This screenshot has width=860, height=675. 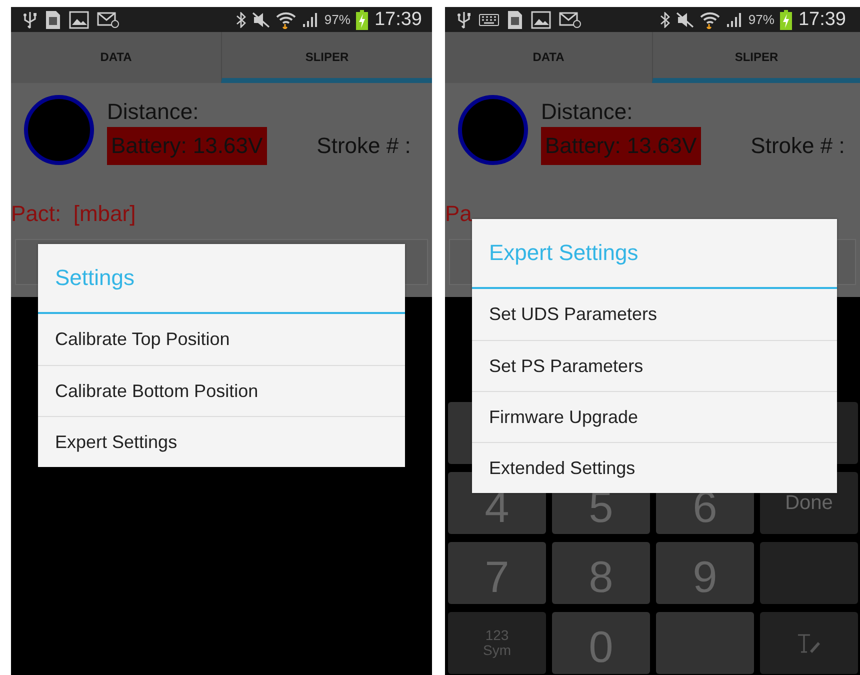 What do you see at coordinates (654, 314) in the screenshot?
I see `menu-item: Set UDS Parameters` at bounding box center [654, 314].